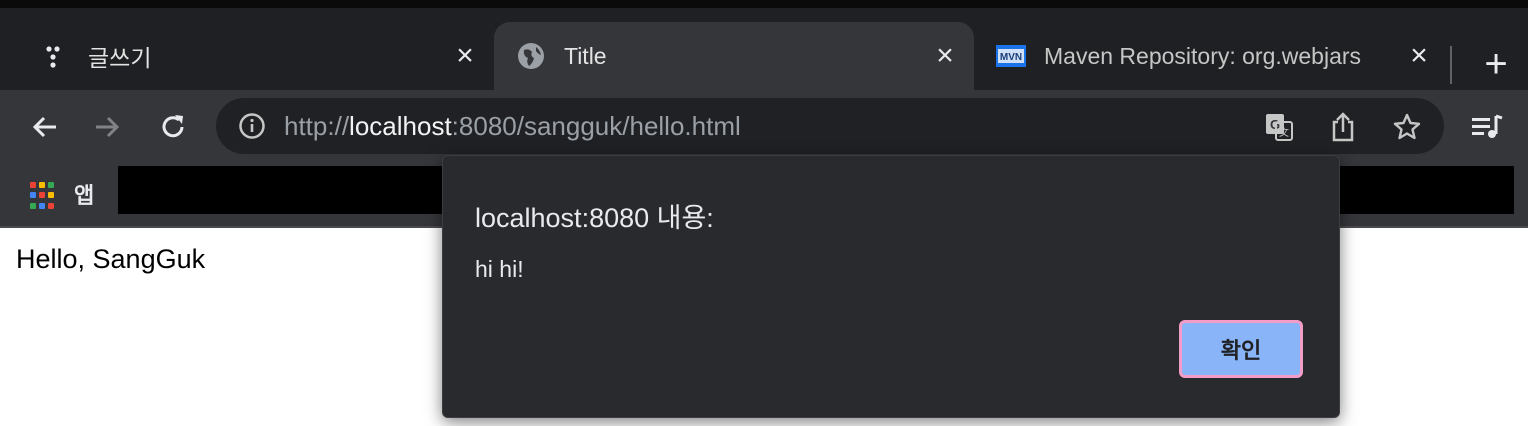 The width and height of the screenshot is (1528, 426). What do you see at coordinates (1407, 127) in the screenshot?
I see `bookmark-star-icon` at bounding box center [1407, 127].